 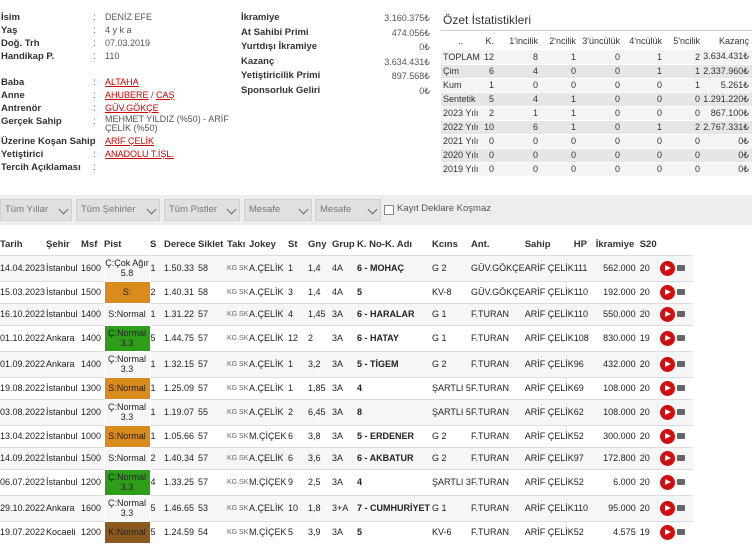 What do you see at coordinates (139, 154) in the screenshot?
I see `breeder-link: ANADOLU T.İŞL.` at bounding box center [139, 154].